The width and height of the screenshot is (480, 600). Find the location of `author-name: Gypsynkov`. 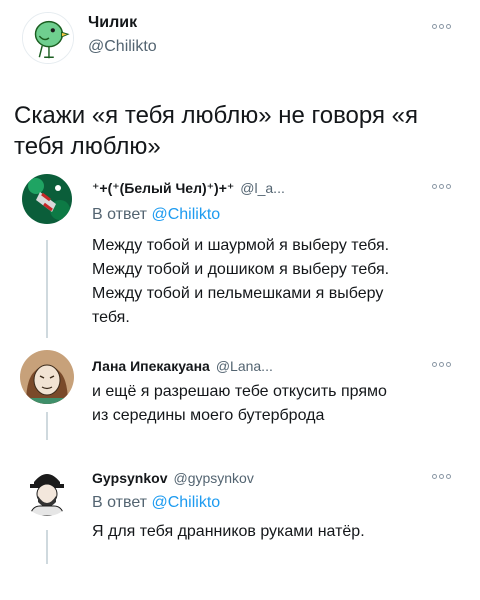

author-name: Gypsynkov is located at coordinates (129, 478).